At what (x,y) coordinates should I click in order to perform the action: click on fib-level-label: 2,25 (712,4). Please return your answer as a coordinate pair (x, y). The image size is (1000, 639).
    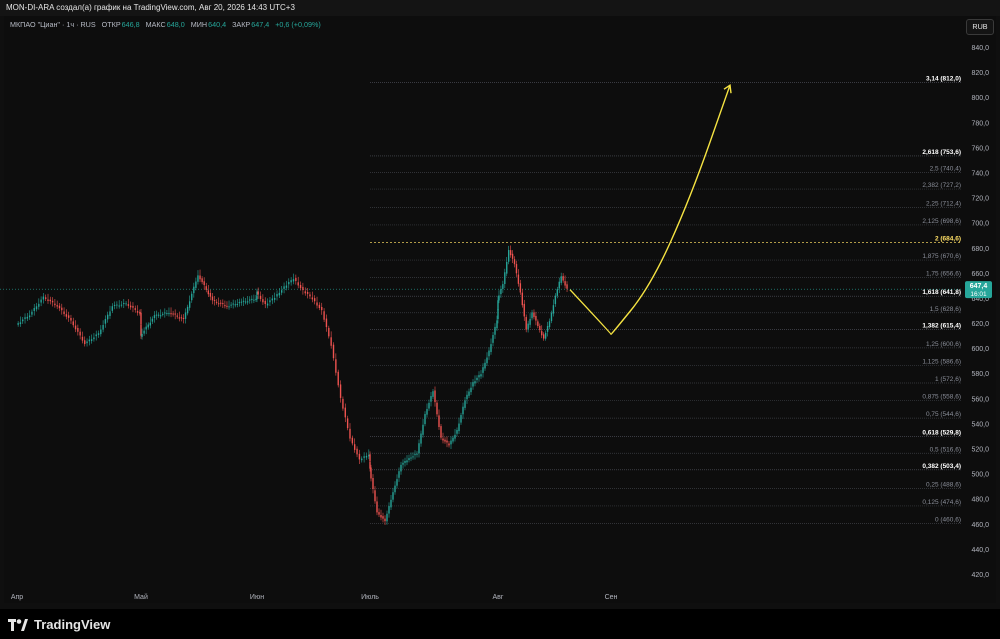
    Looking at the image, I should click on (943, 204).